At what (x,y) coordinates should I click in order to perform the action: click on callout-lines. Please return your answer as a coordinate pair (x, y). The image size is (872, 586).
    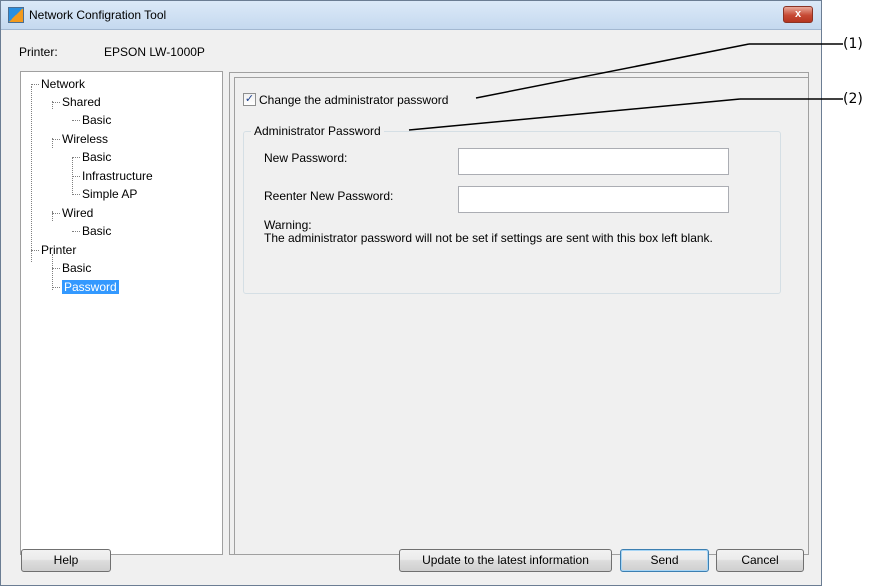
    Looking at the image, I should click on (625, 87).